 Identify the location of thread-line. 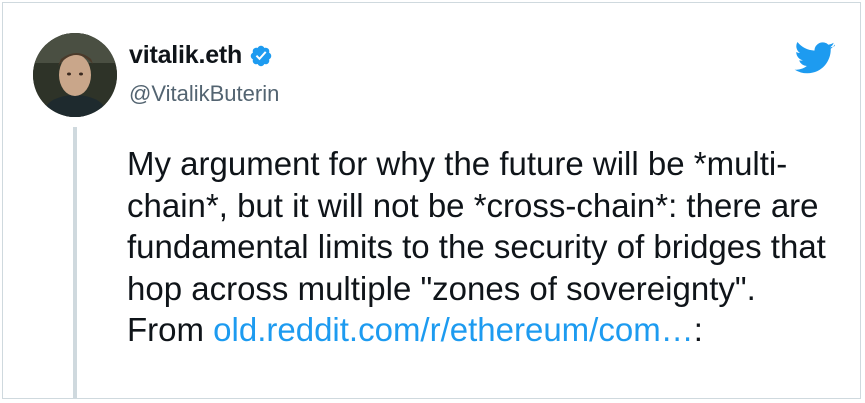
(75, 263).